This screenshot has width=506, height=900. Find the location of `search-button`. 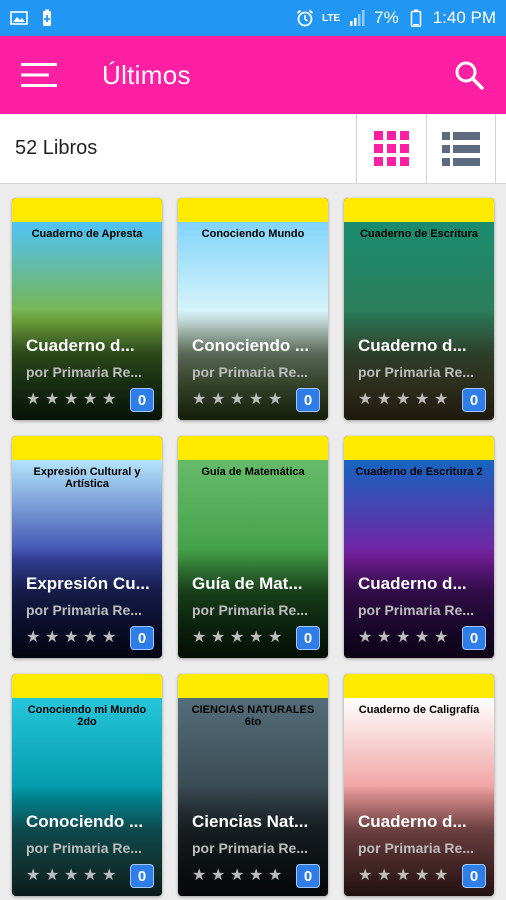

search-button is located at coordinates (469, 75).